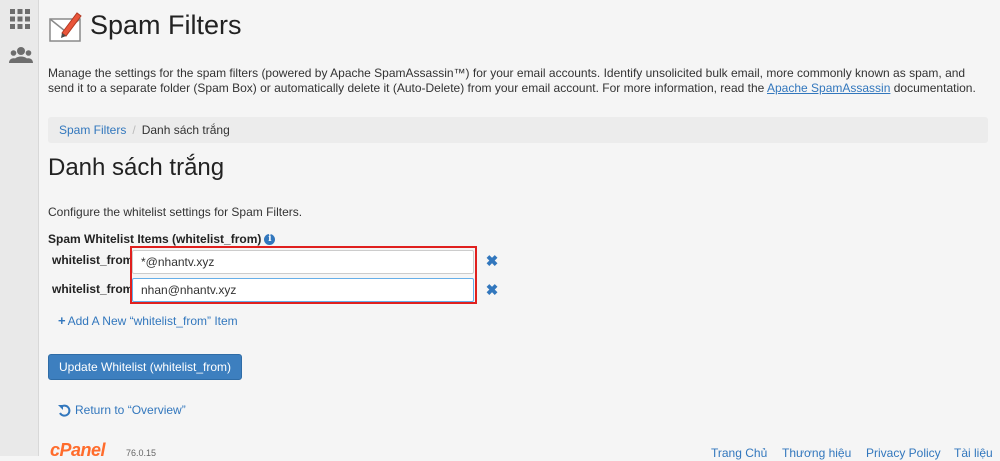  I want to click on footer-link-trademarks: Thương hiệu, so click(816, 453).